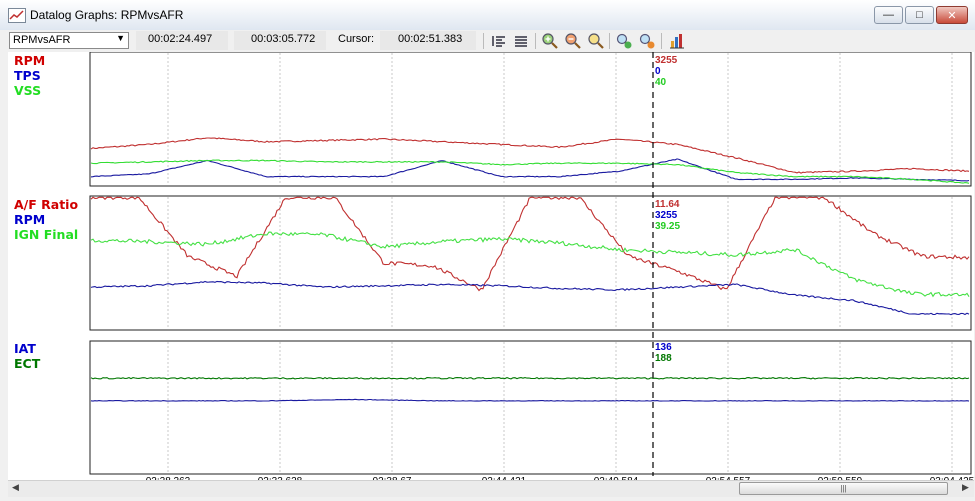 The height and width of the screenshot is (501, 975). Describe the element at coordinates (283, 39) in the screenshot. I see `end-time-text: 00:03:05.772` at that location.